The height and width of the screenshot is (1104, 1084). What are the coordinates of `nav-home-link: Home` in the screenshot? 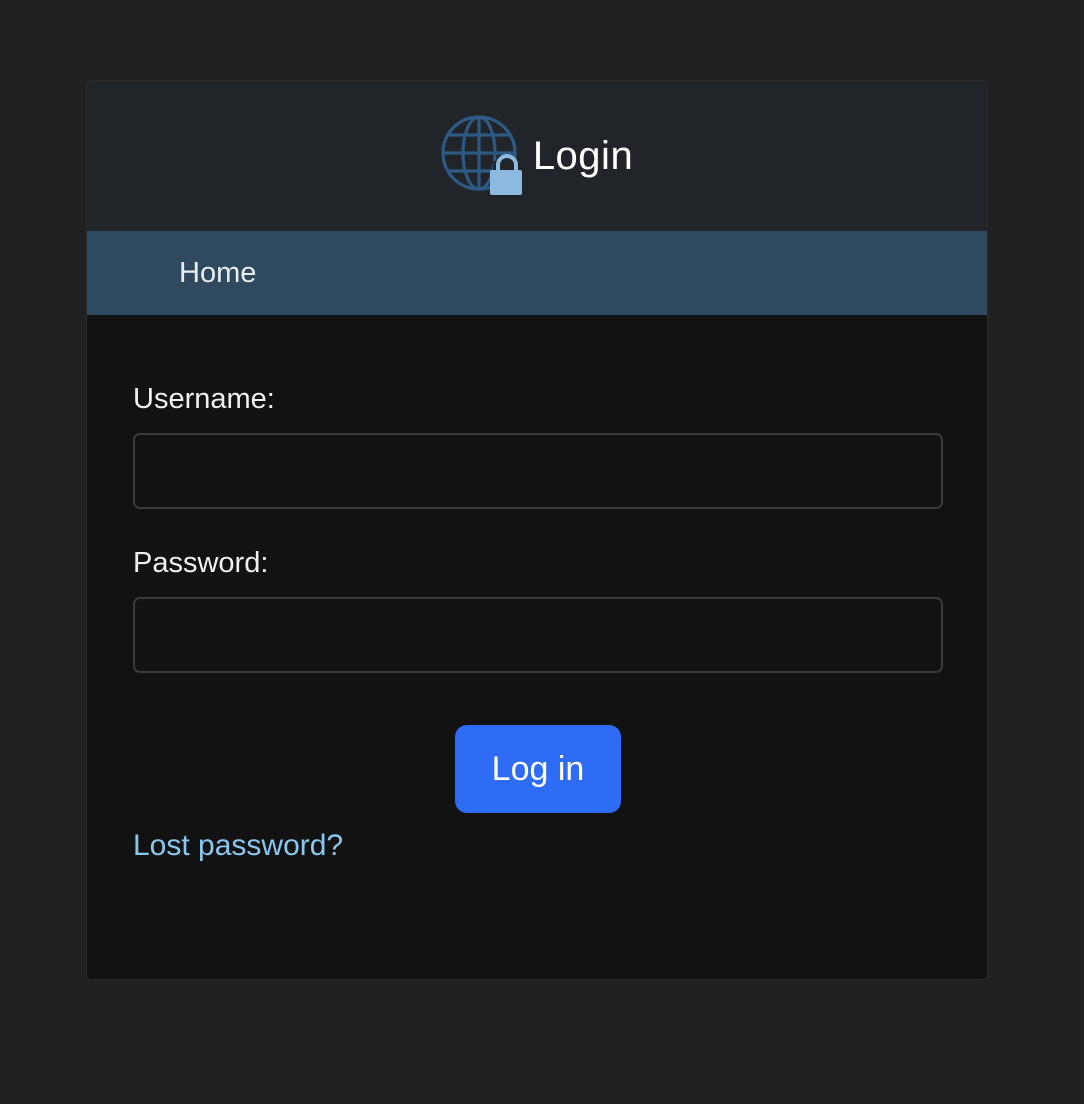 It's located at (217, 273).